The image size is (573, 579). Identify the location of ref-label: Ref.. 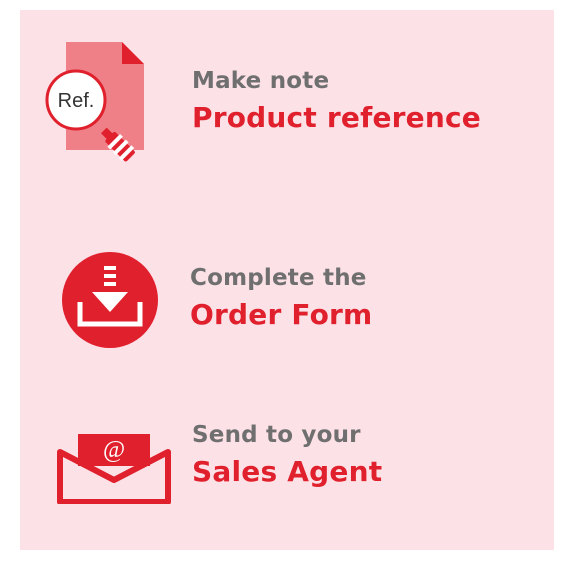
(76, 101).